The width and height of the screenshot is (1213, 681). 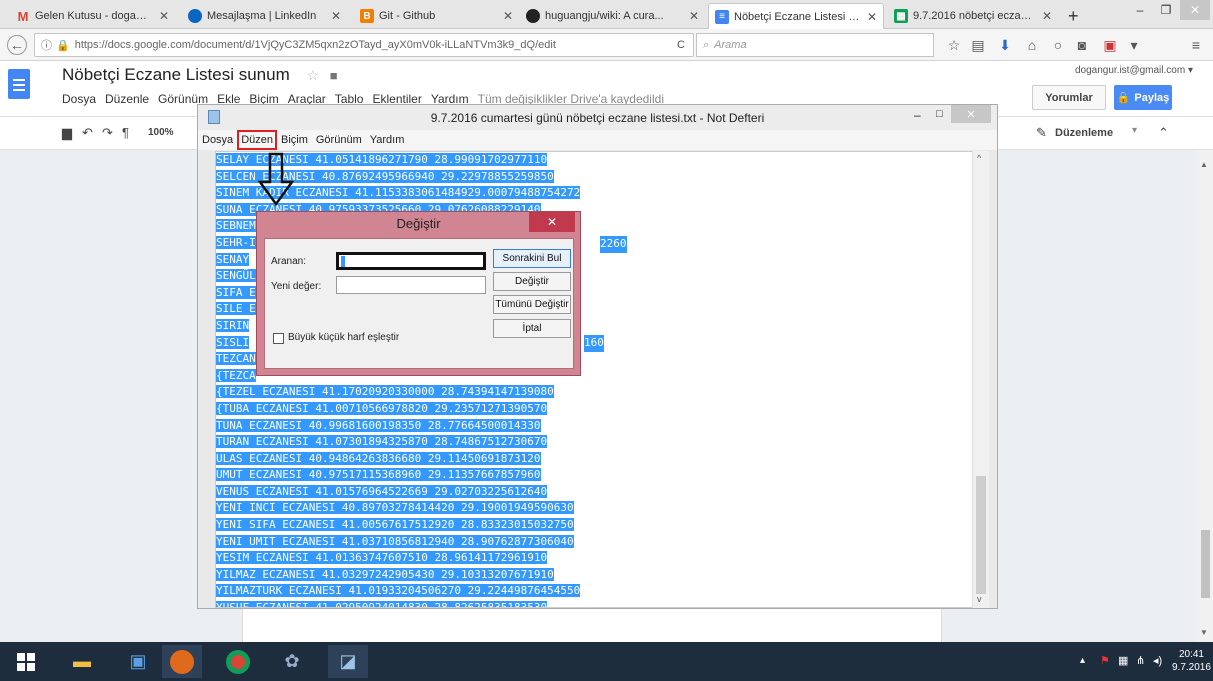 What do you see at coordinates (1110, 45) in the screenshot?
I see `translate-icon: ▣` at bounding box center [1110, 45].